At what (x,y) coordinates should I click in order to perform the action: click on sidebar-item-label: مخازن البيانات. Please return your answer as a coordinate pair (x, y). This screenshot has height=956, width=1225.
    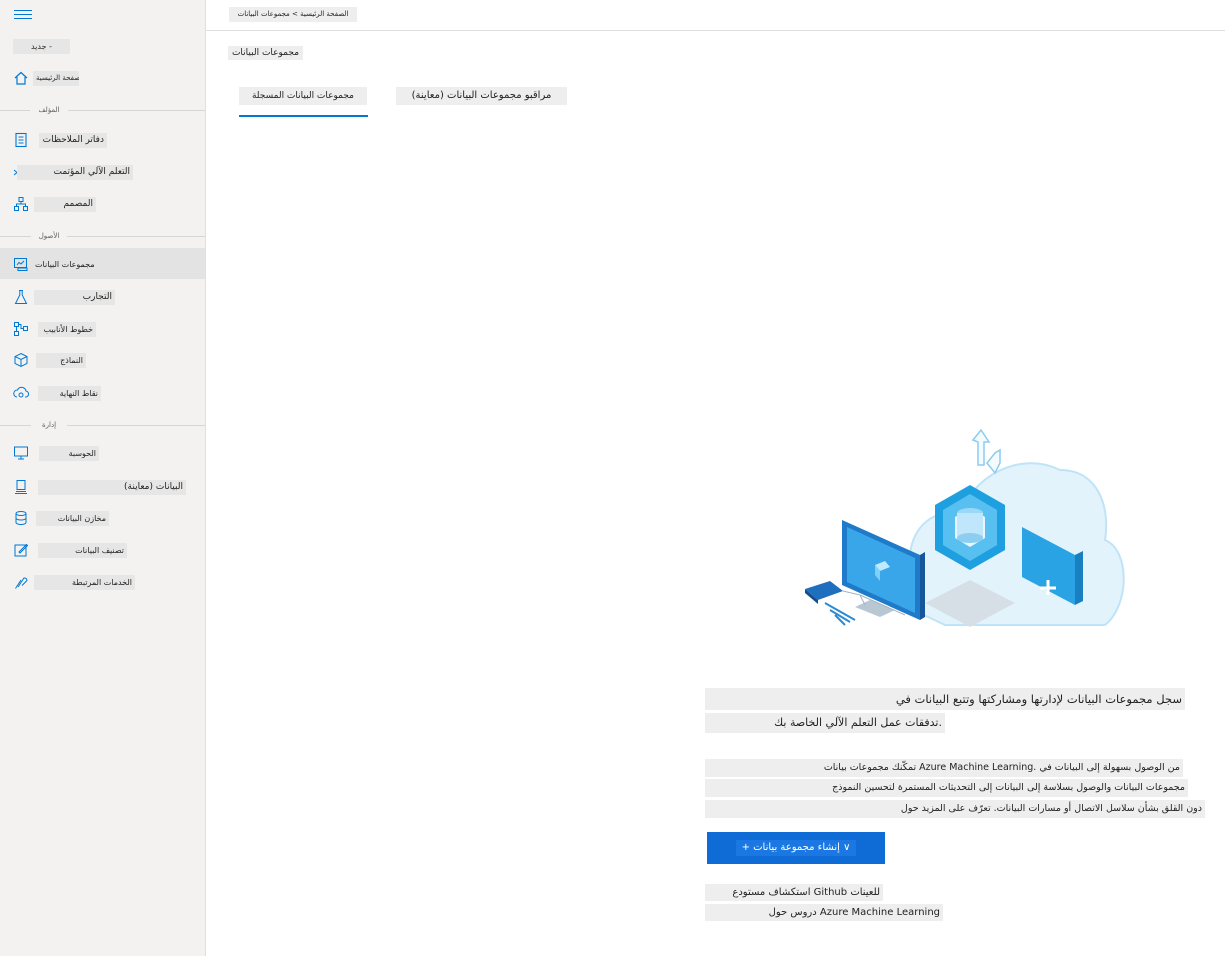
    Looking at the image, I should click on (72, 518).